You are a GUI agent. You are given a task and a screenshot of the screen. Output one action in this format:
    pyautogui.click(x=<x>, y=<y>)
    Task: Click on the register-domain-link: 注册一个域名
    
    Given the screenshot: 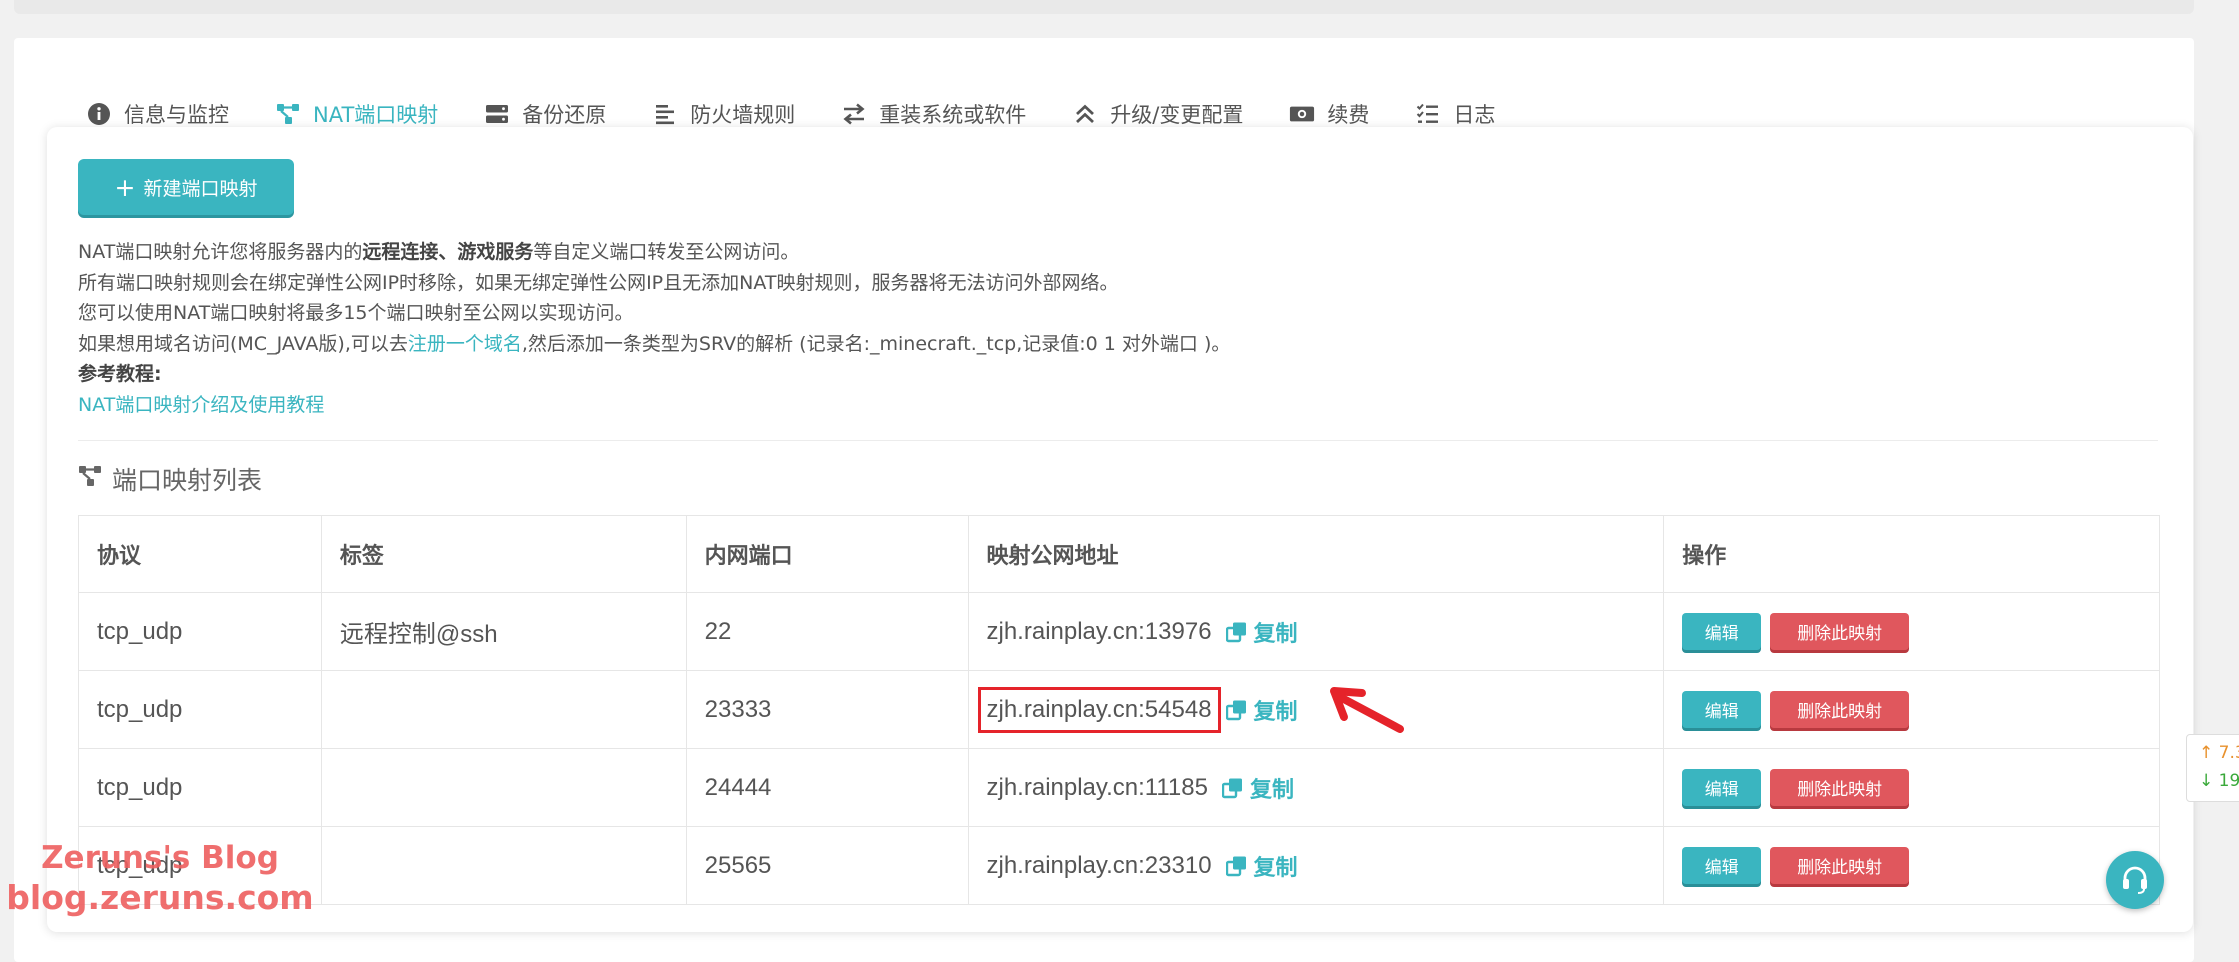 What is the action you would take?
    pyautogui.click(x=465, y=344)
    